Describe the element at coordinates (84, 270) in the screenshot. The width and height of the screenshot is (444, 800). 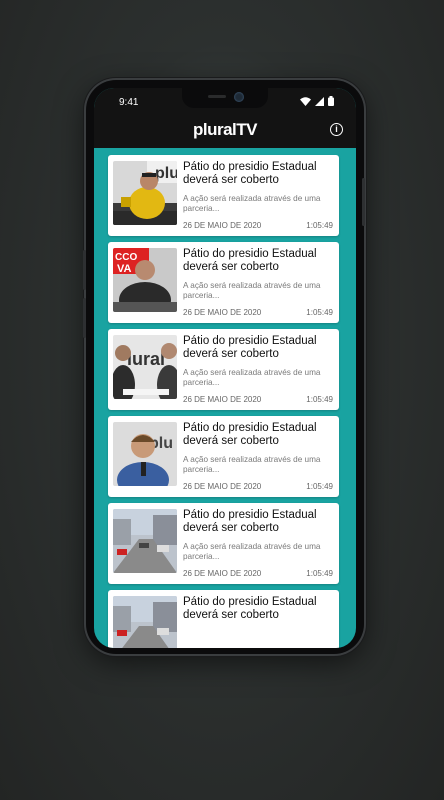
I see `volume-up-button` at that location.